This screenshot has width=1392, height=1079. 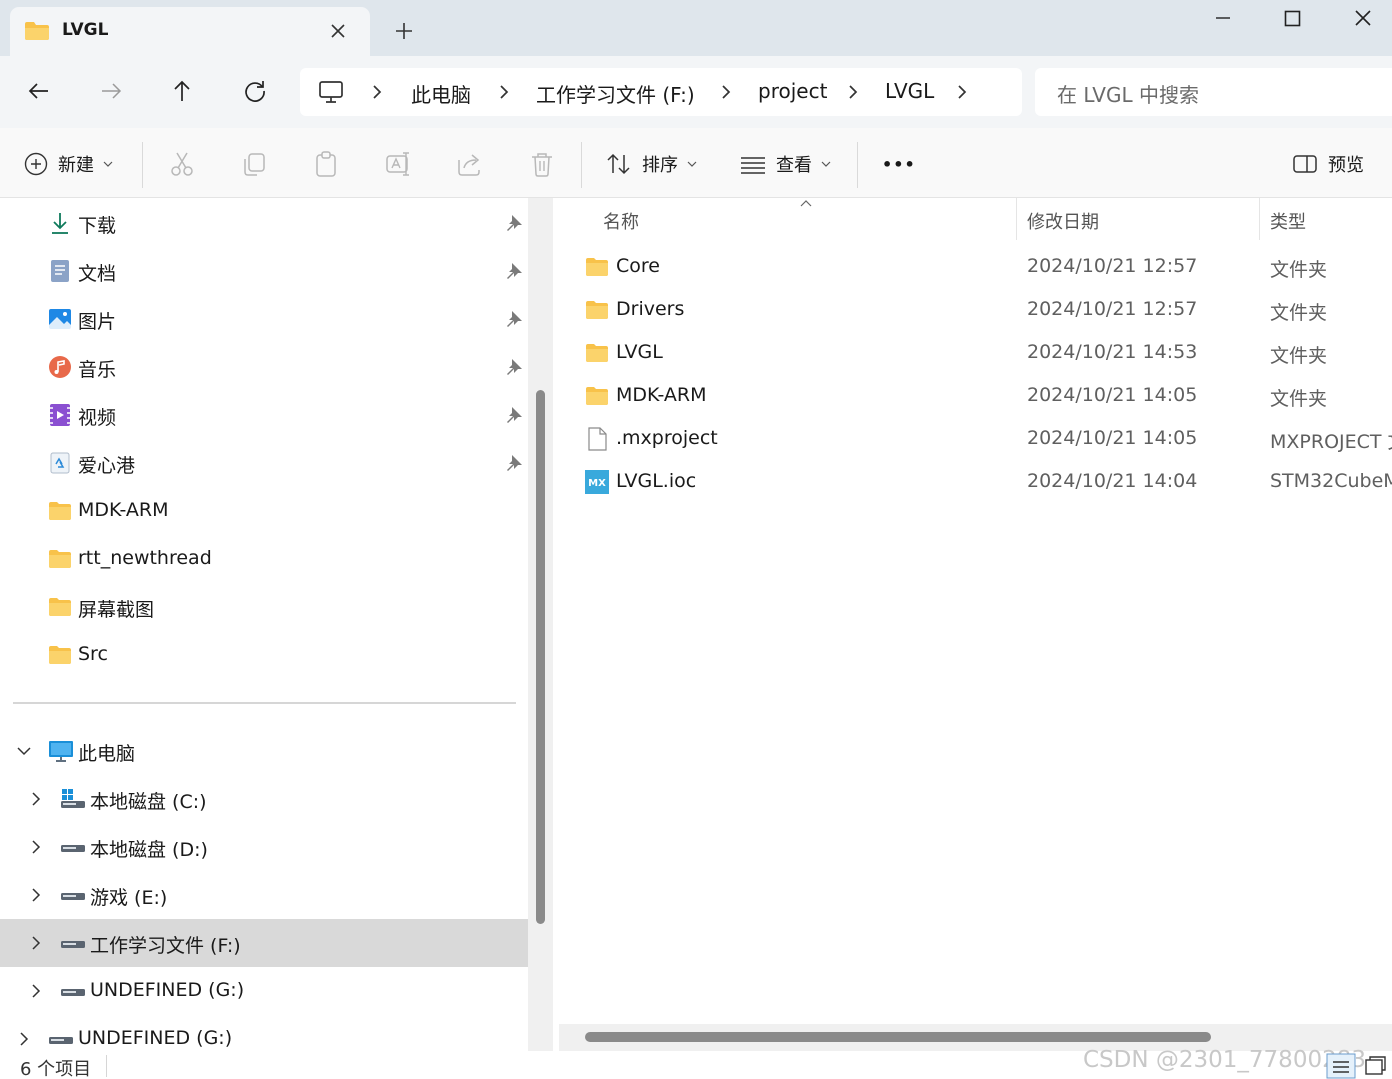 I want to click on quick-access-documents: 文档, so click(x=264, y=271).